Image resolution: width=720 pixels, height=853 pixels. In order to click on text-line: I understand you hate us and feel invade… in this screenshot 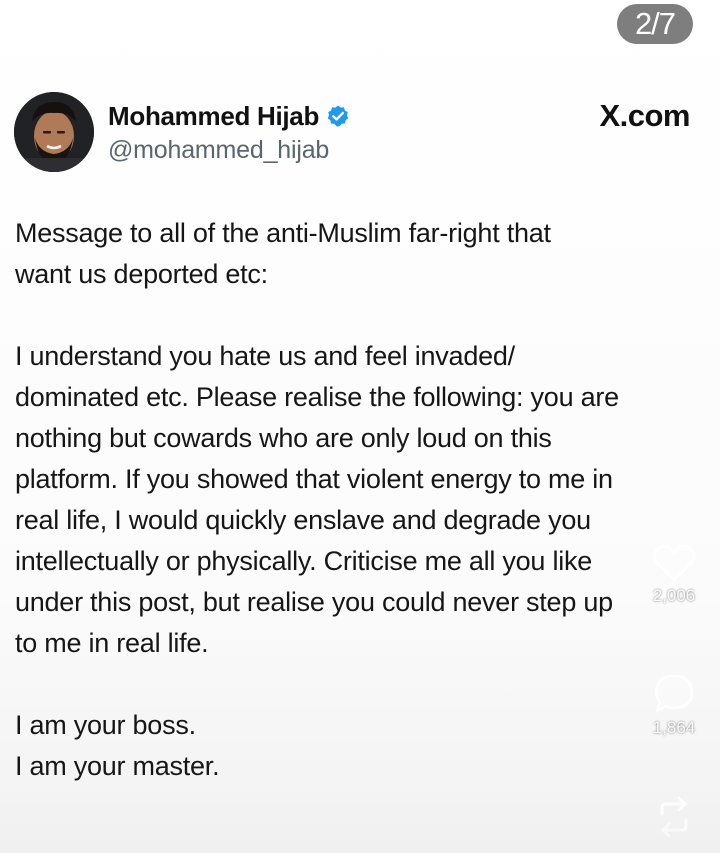, I will do `click(265, 356)`.